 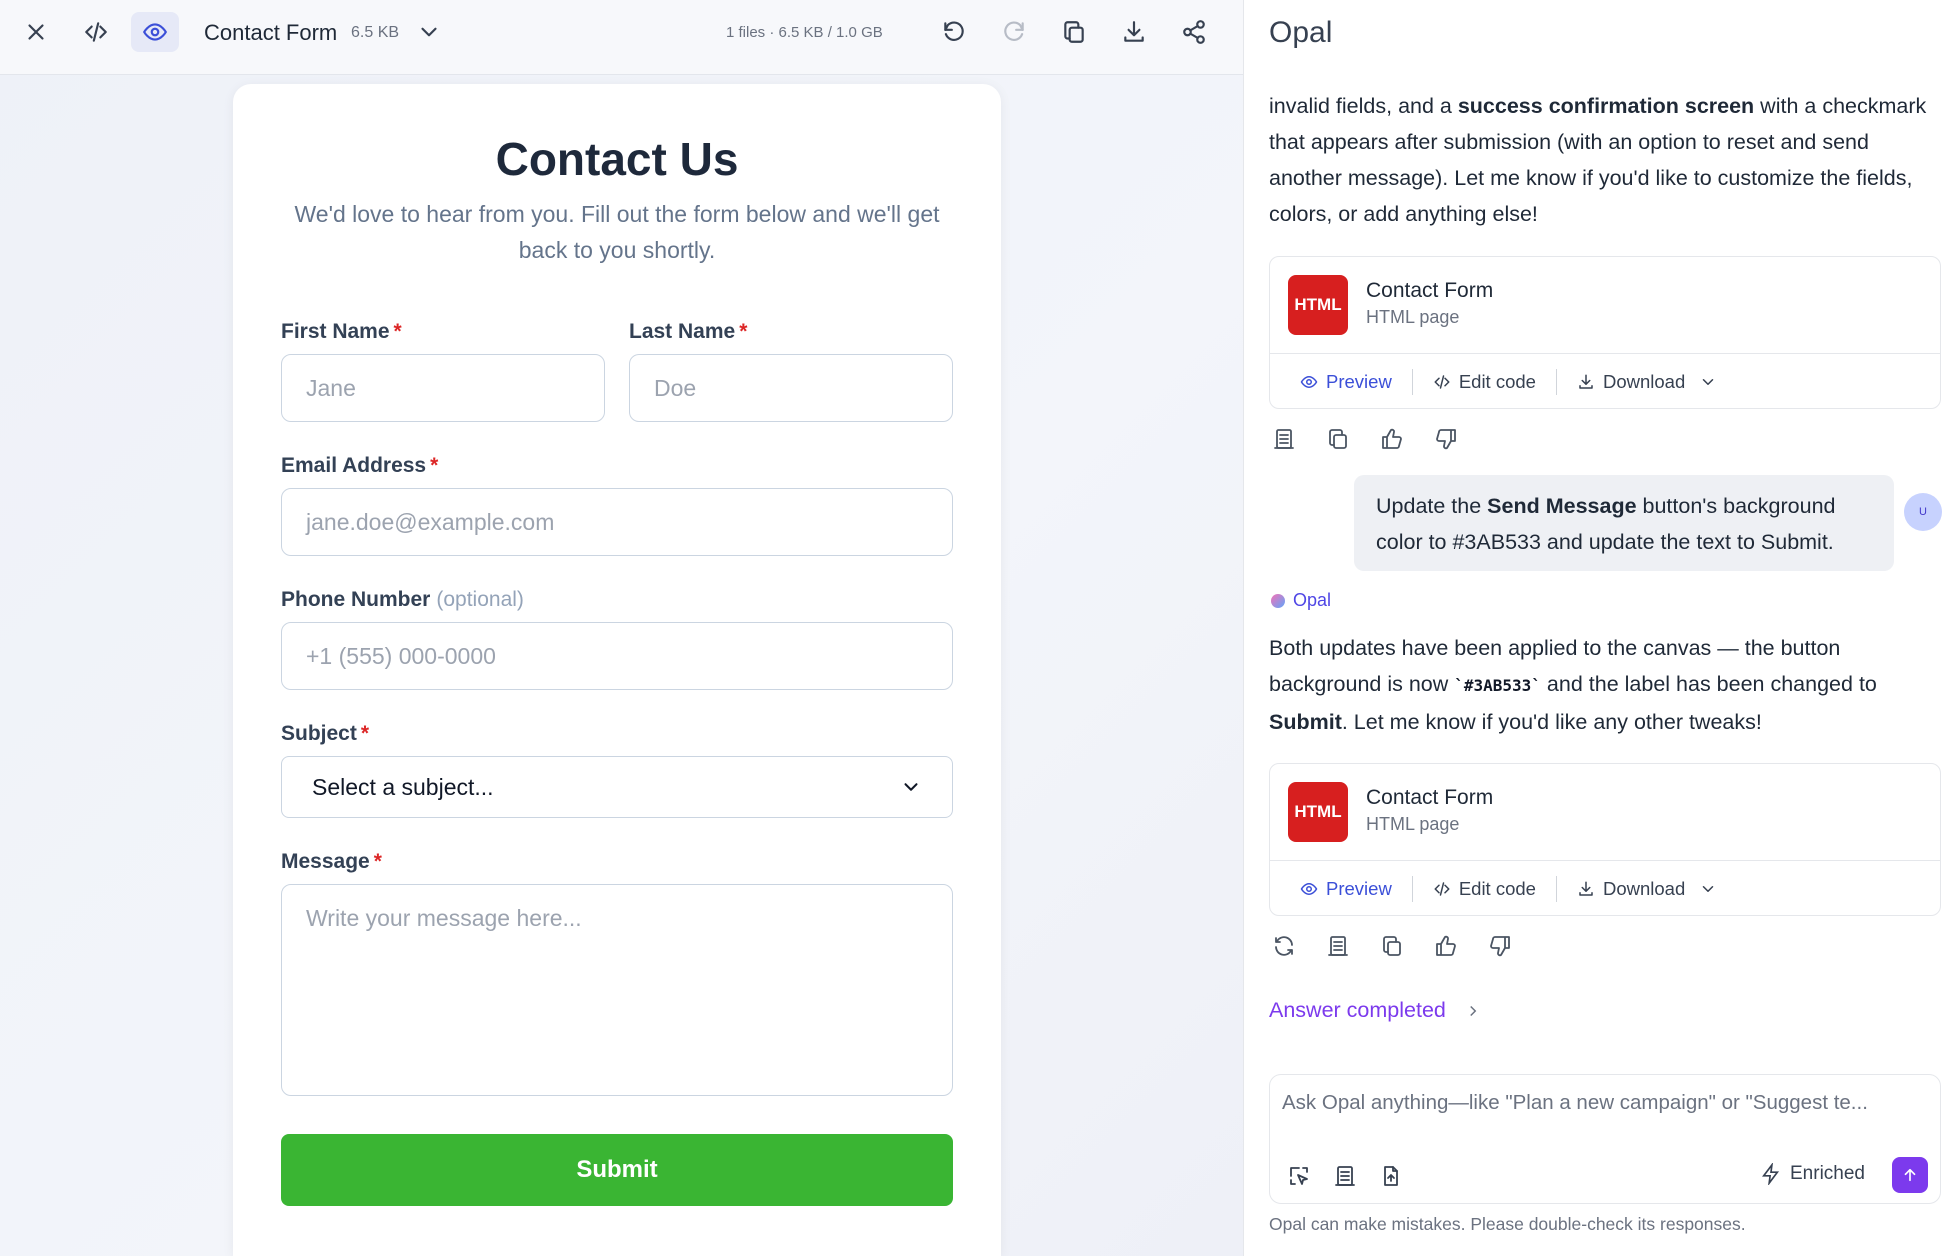 What do you see at coordinates (430, 521) in the screenshot?
I see `email-placeholder: jane.doe@example.com` at bounding box center [430, 521].